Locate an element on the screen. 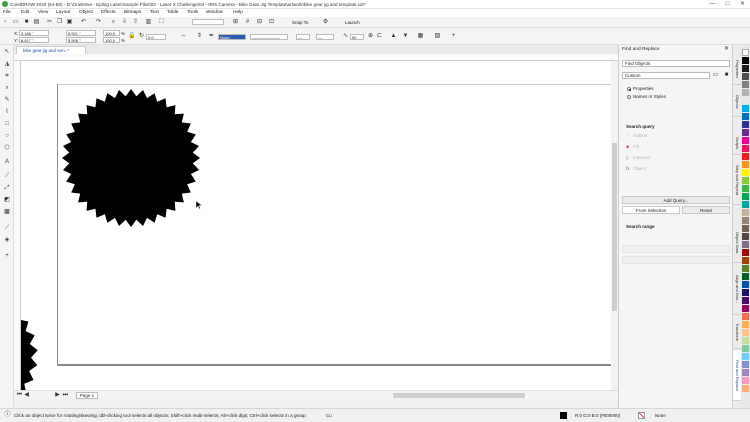  find-mode-select: Find Objects is located at coordinates (676, 63).